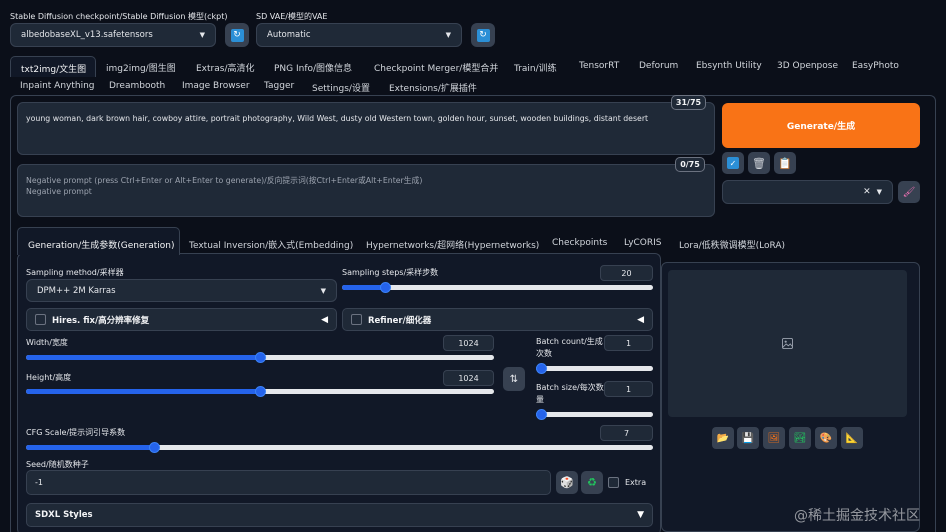 The image size is (946, 532). I want to click on tab-image-browser: Image Browser, so click(216, 86).